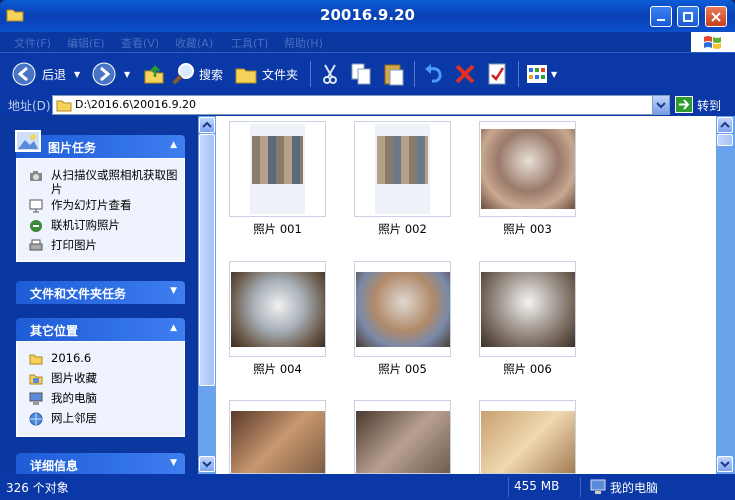 The width and height of the screenshot is (735, 500). I want to click on object-count: 326 个对象, so click(37, 488).